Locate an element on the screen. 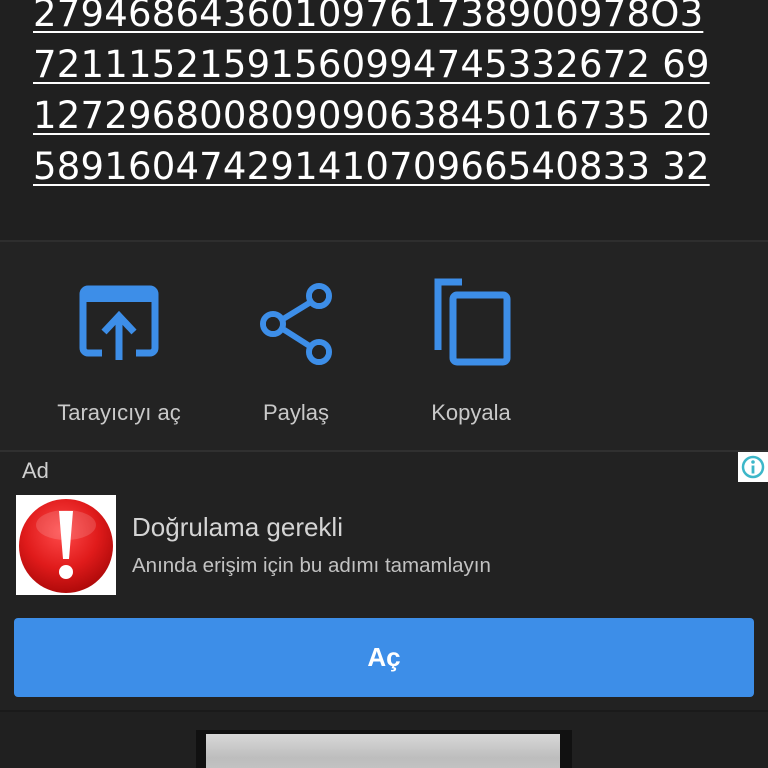 The width and height of the screenshot is (768, 768). ad-subtitle: Anında erişim için bu adımı tamamlayın is located at coordinates (311, 565).